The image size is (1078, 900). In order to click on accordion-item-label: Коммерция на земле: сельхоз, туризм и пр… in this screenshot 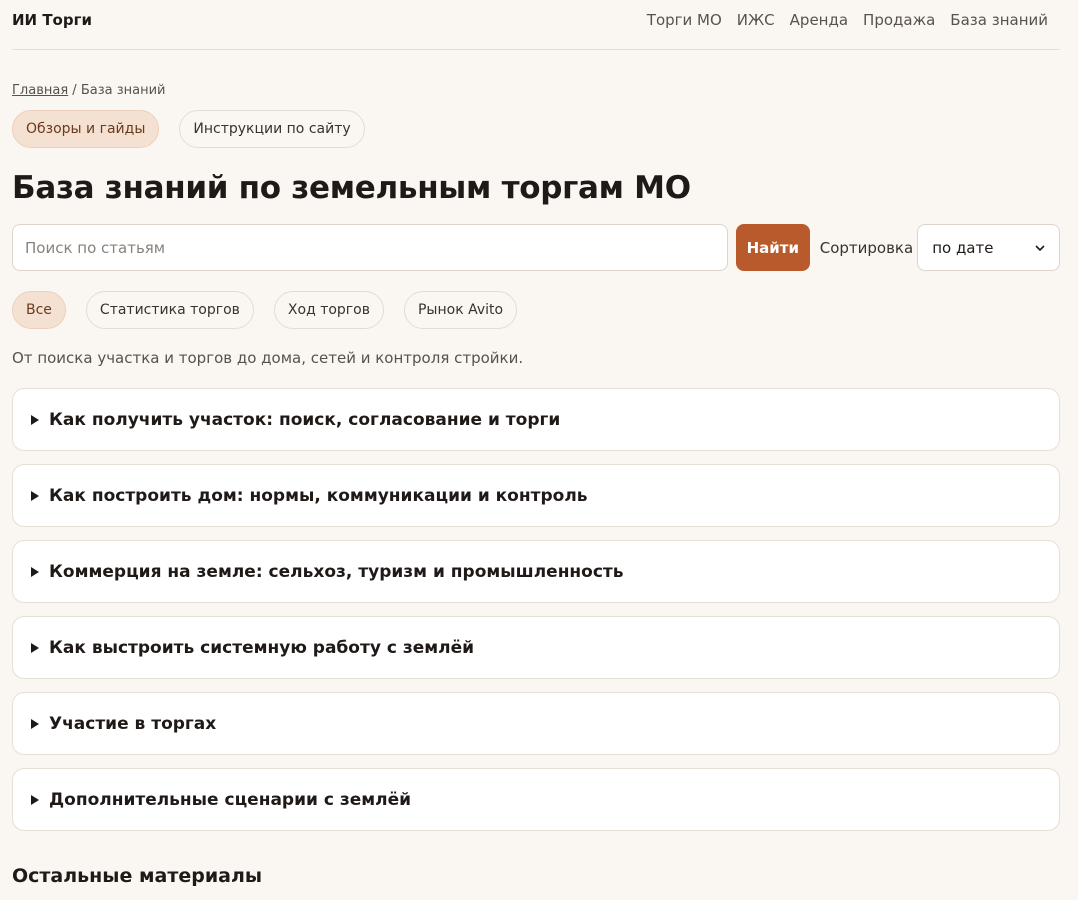, I will do `click(336, 571)`.